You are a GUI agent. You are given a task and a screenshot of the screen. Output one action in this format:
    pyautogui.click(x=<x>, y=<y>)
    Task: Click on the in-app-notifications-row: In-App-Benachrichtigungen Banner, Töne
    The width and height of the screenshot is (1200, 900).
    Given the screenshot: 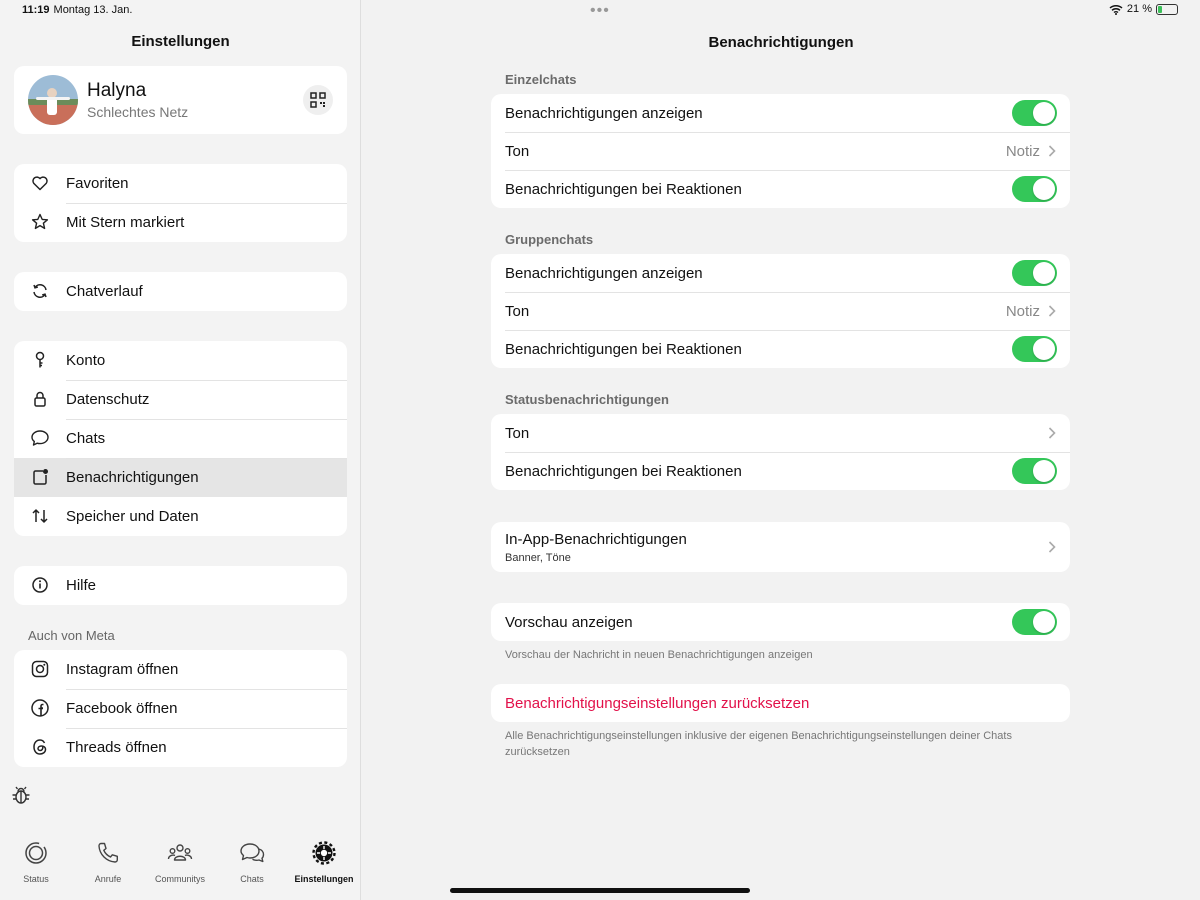 What is the action you would take?
    pyautogui.click(x=780, y=547)
    